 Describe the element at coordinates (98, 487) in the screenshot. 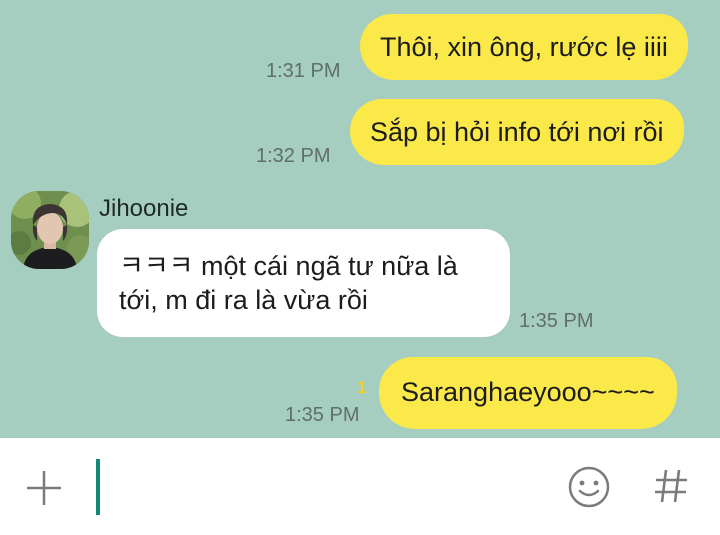

I see `text-cursor` at that location.